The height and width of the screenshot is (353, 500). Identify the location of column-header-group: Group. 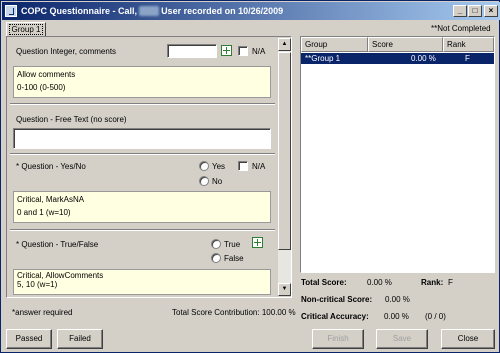
(334, 44).